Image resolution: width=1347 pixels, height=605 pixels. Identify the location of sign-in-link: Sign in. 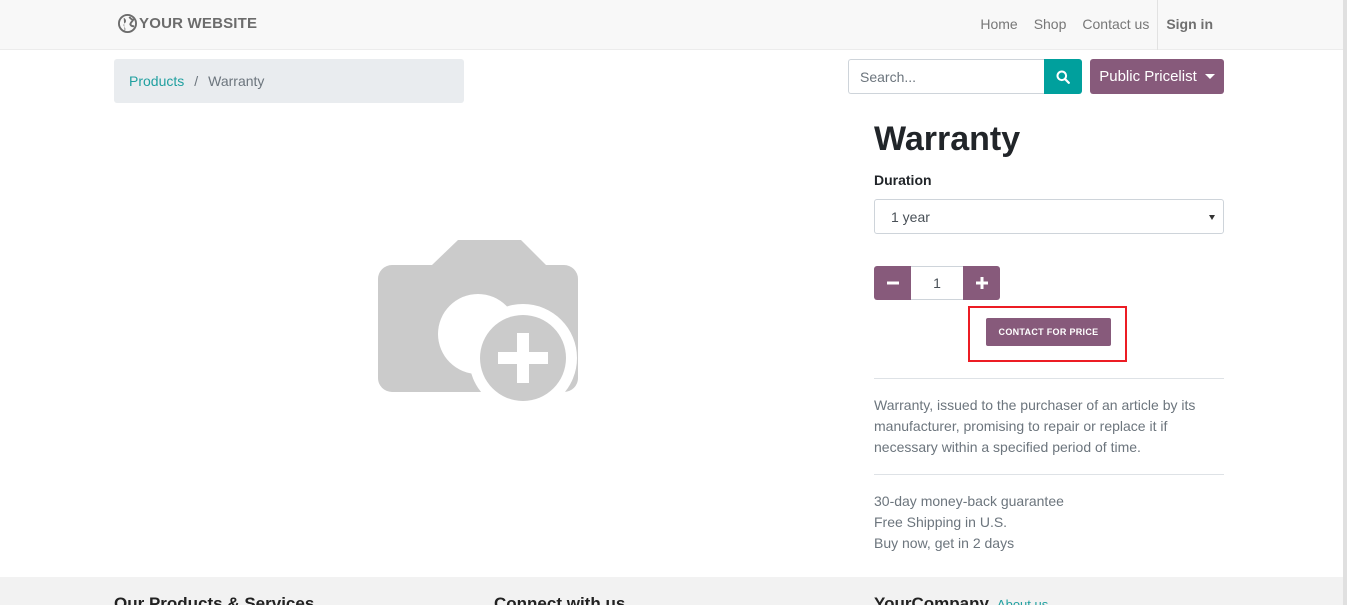
(1187, 25).